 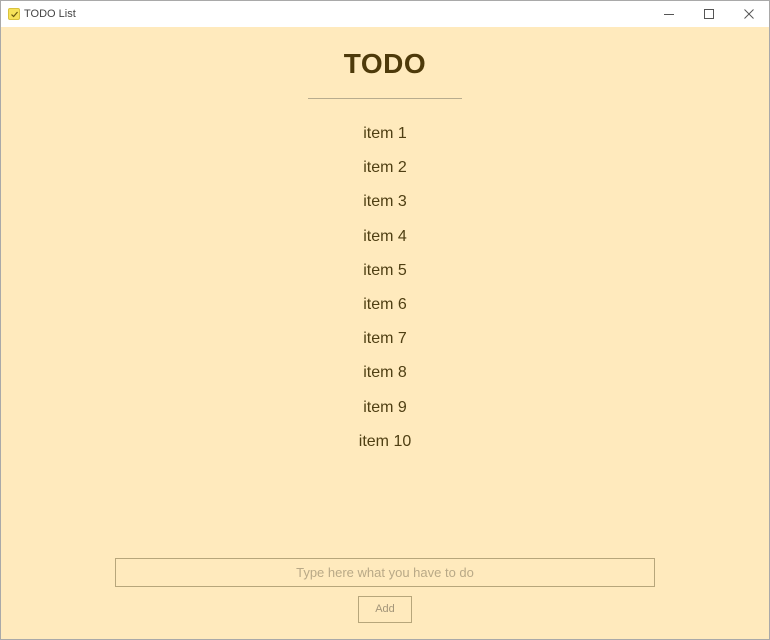 I want to click on list-item: item 9, so click(x=385, y=415).